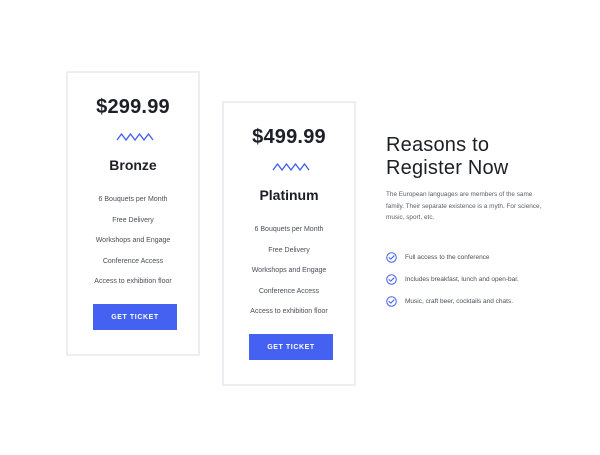 The image size is (600, 455). Describe the element at coordinates (447, 257) in the screenshot. I see `checklist-item-text: Full access to the conference` at that location.